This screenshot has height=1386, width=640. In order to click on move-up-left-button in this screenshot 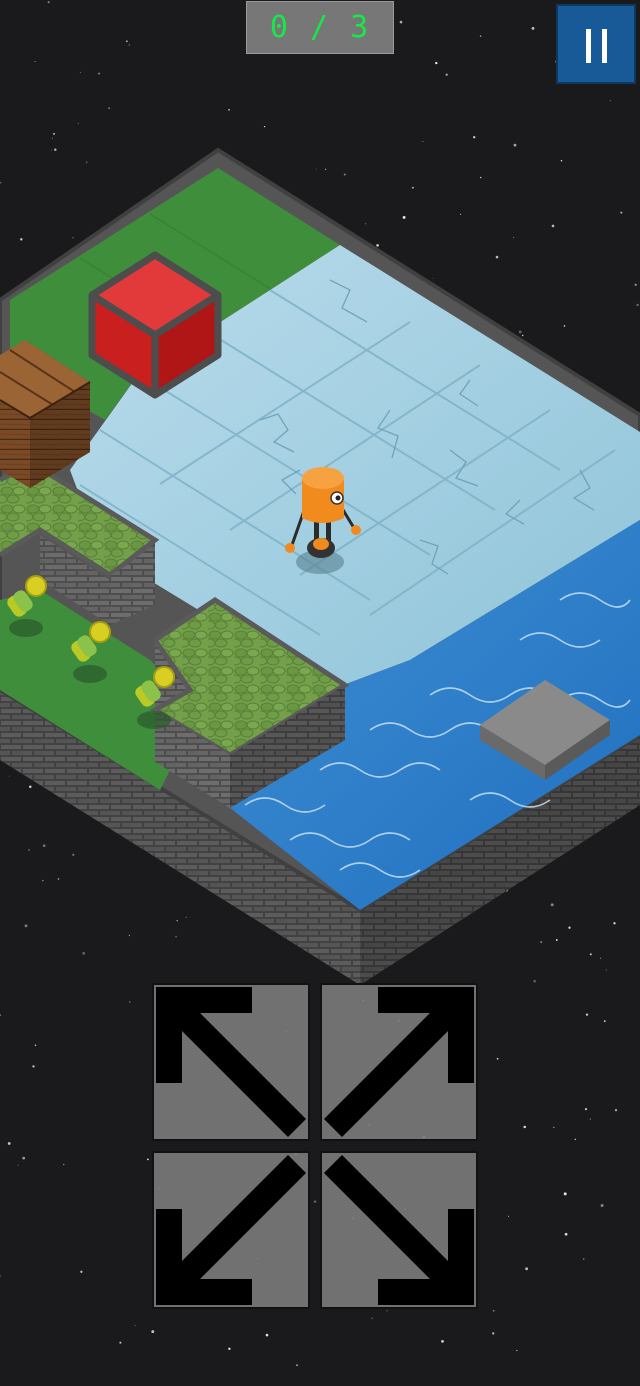, I will do `click(231, 1062)`.